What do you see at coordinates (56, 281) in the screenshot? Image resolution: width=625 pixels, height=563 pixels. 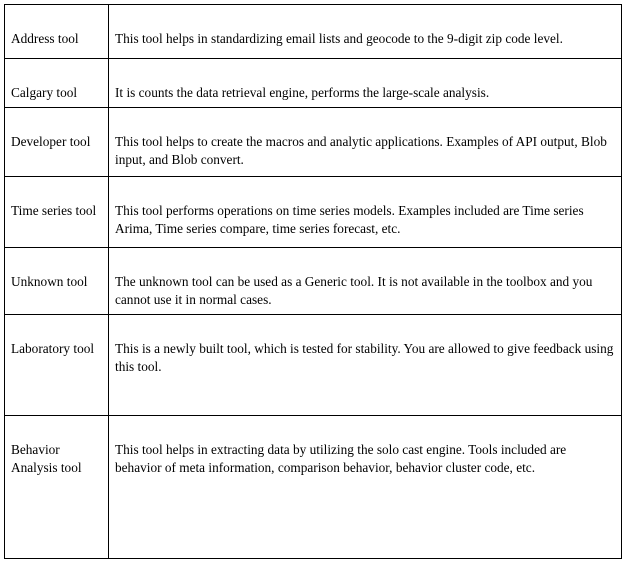 I see `tool-name: Unknown tool` at bounding box center [56, 281].